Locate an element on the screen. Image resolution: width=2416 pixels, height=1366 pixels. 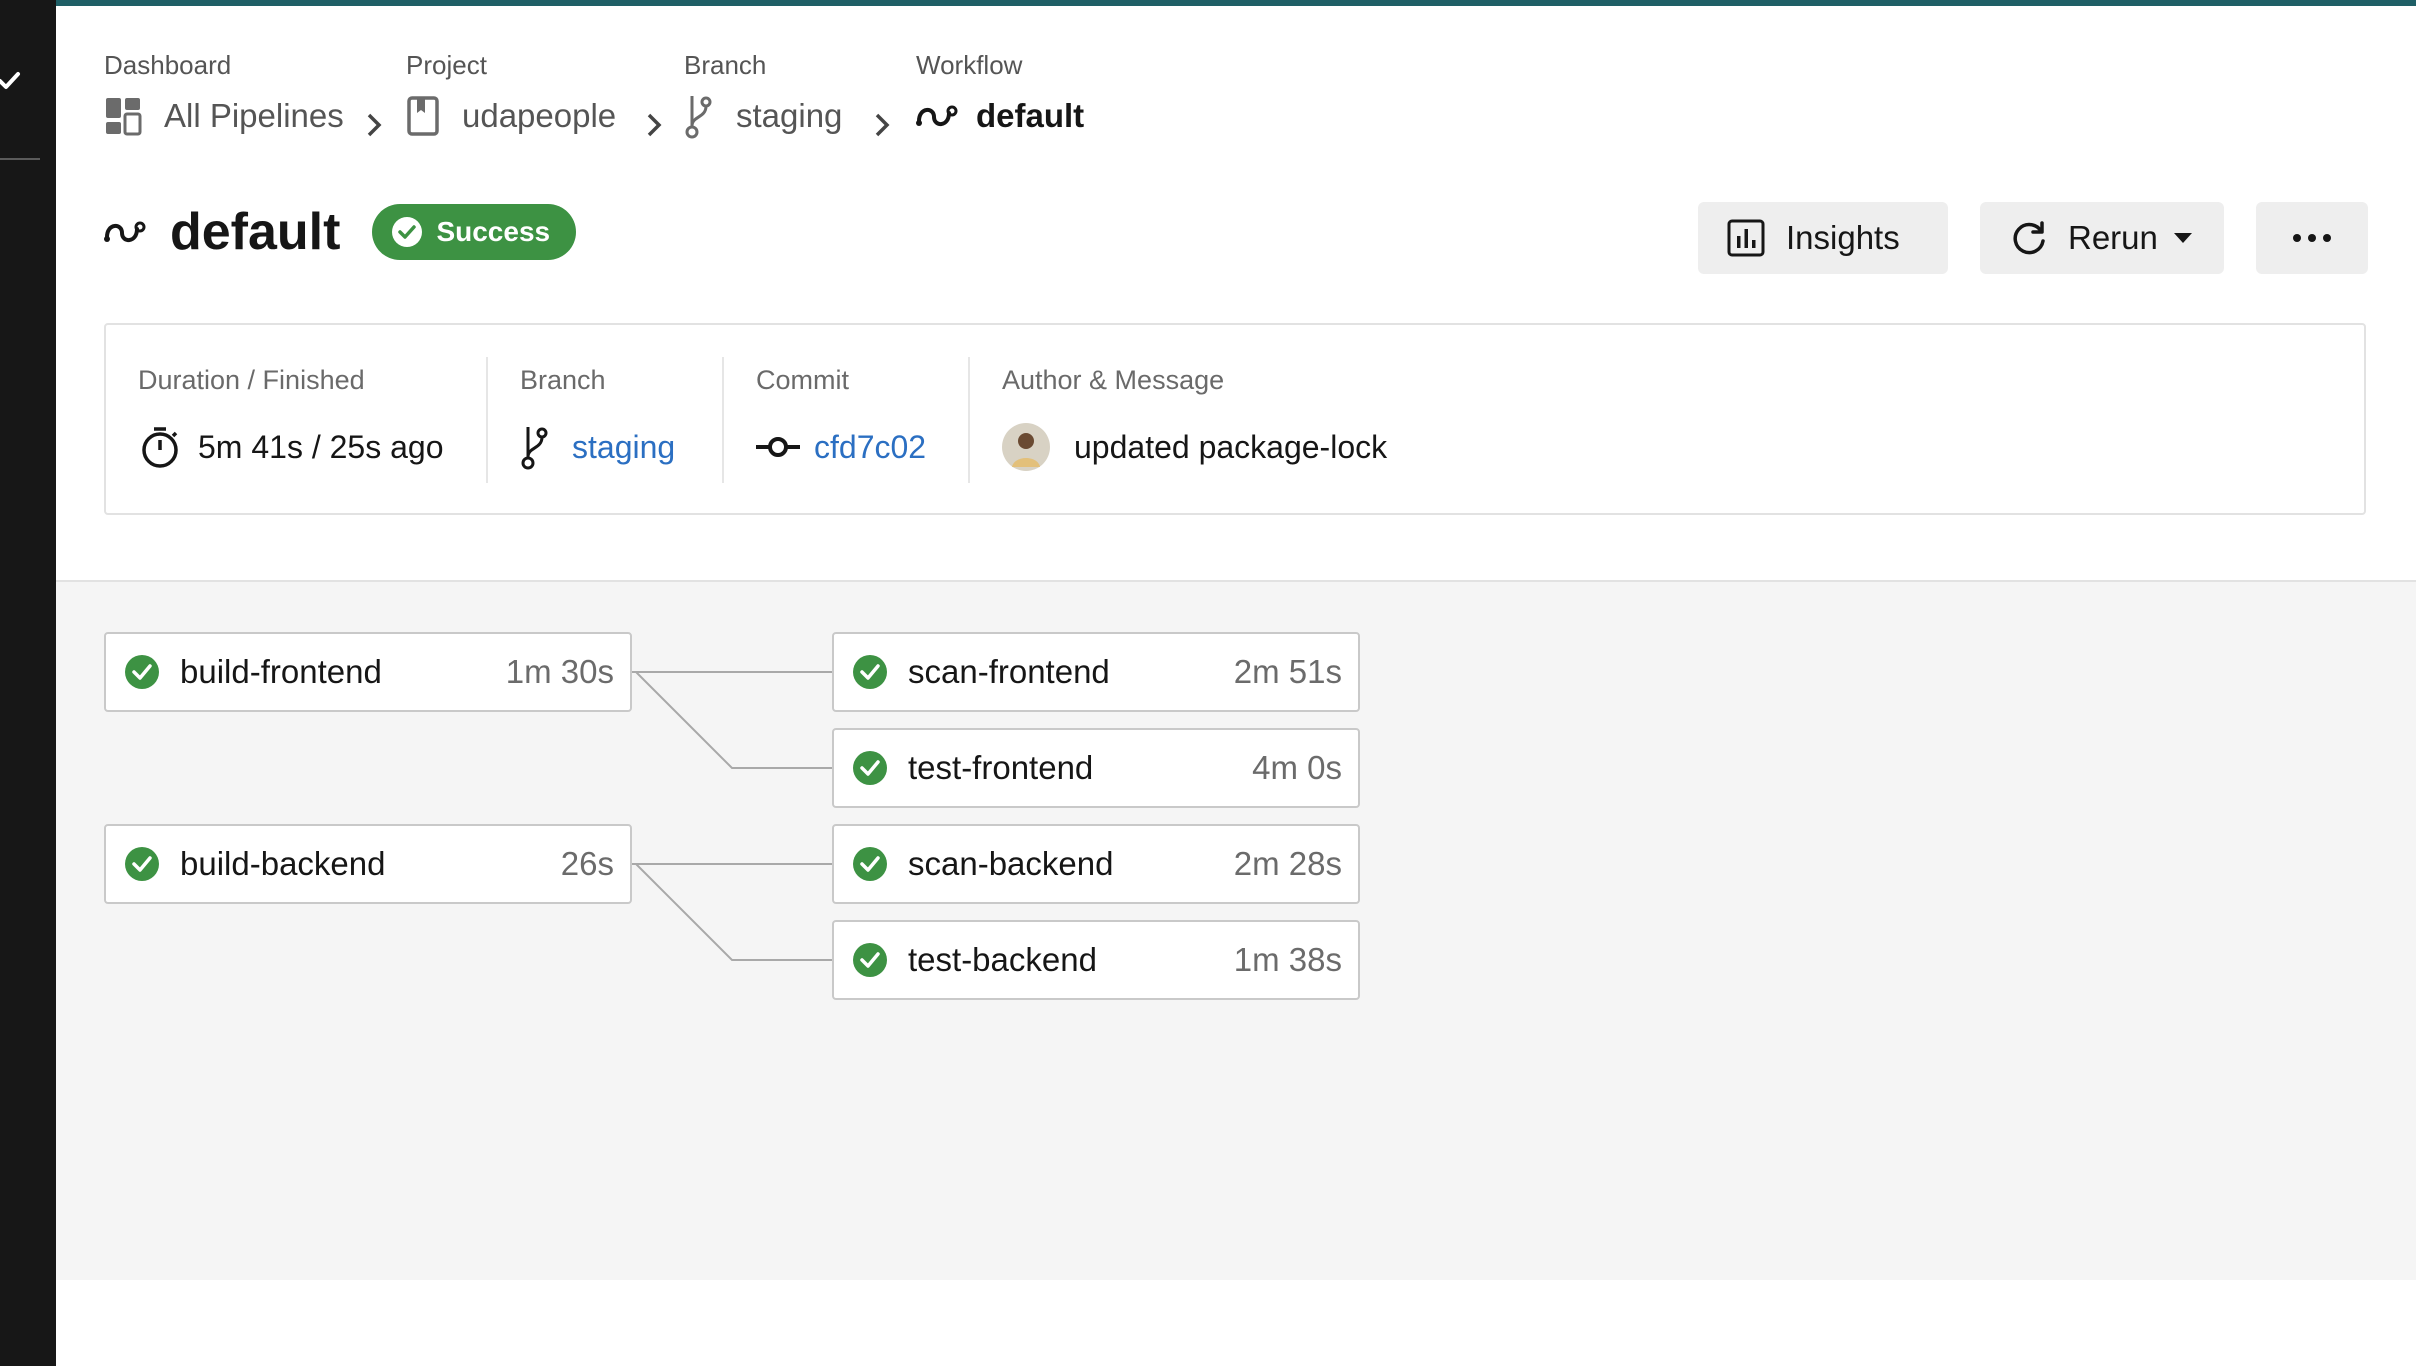
breadcrumb-workflow: Workflow default is located at coordinates (1000, 98).